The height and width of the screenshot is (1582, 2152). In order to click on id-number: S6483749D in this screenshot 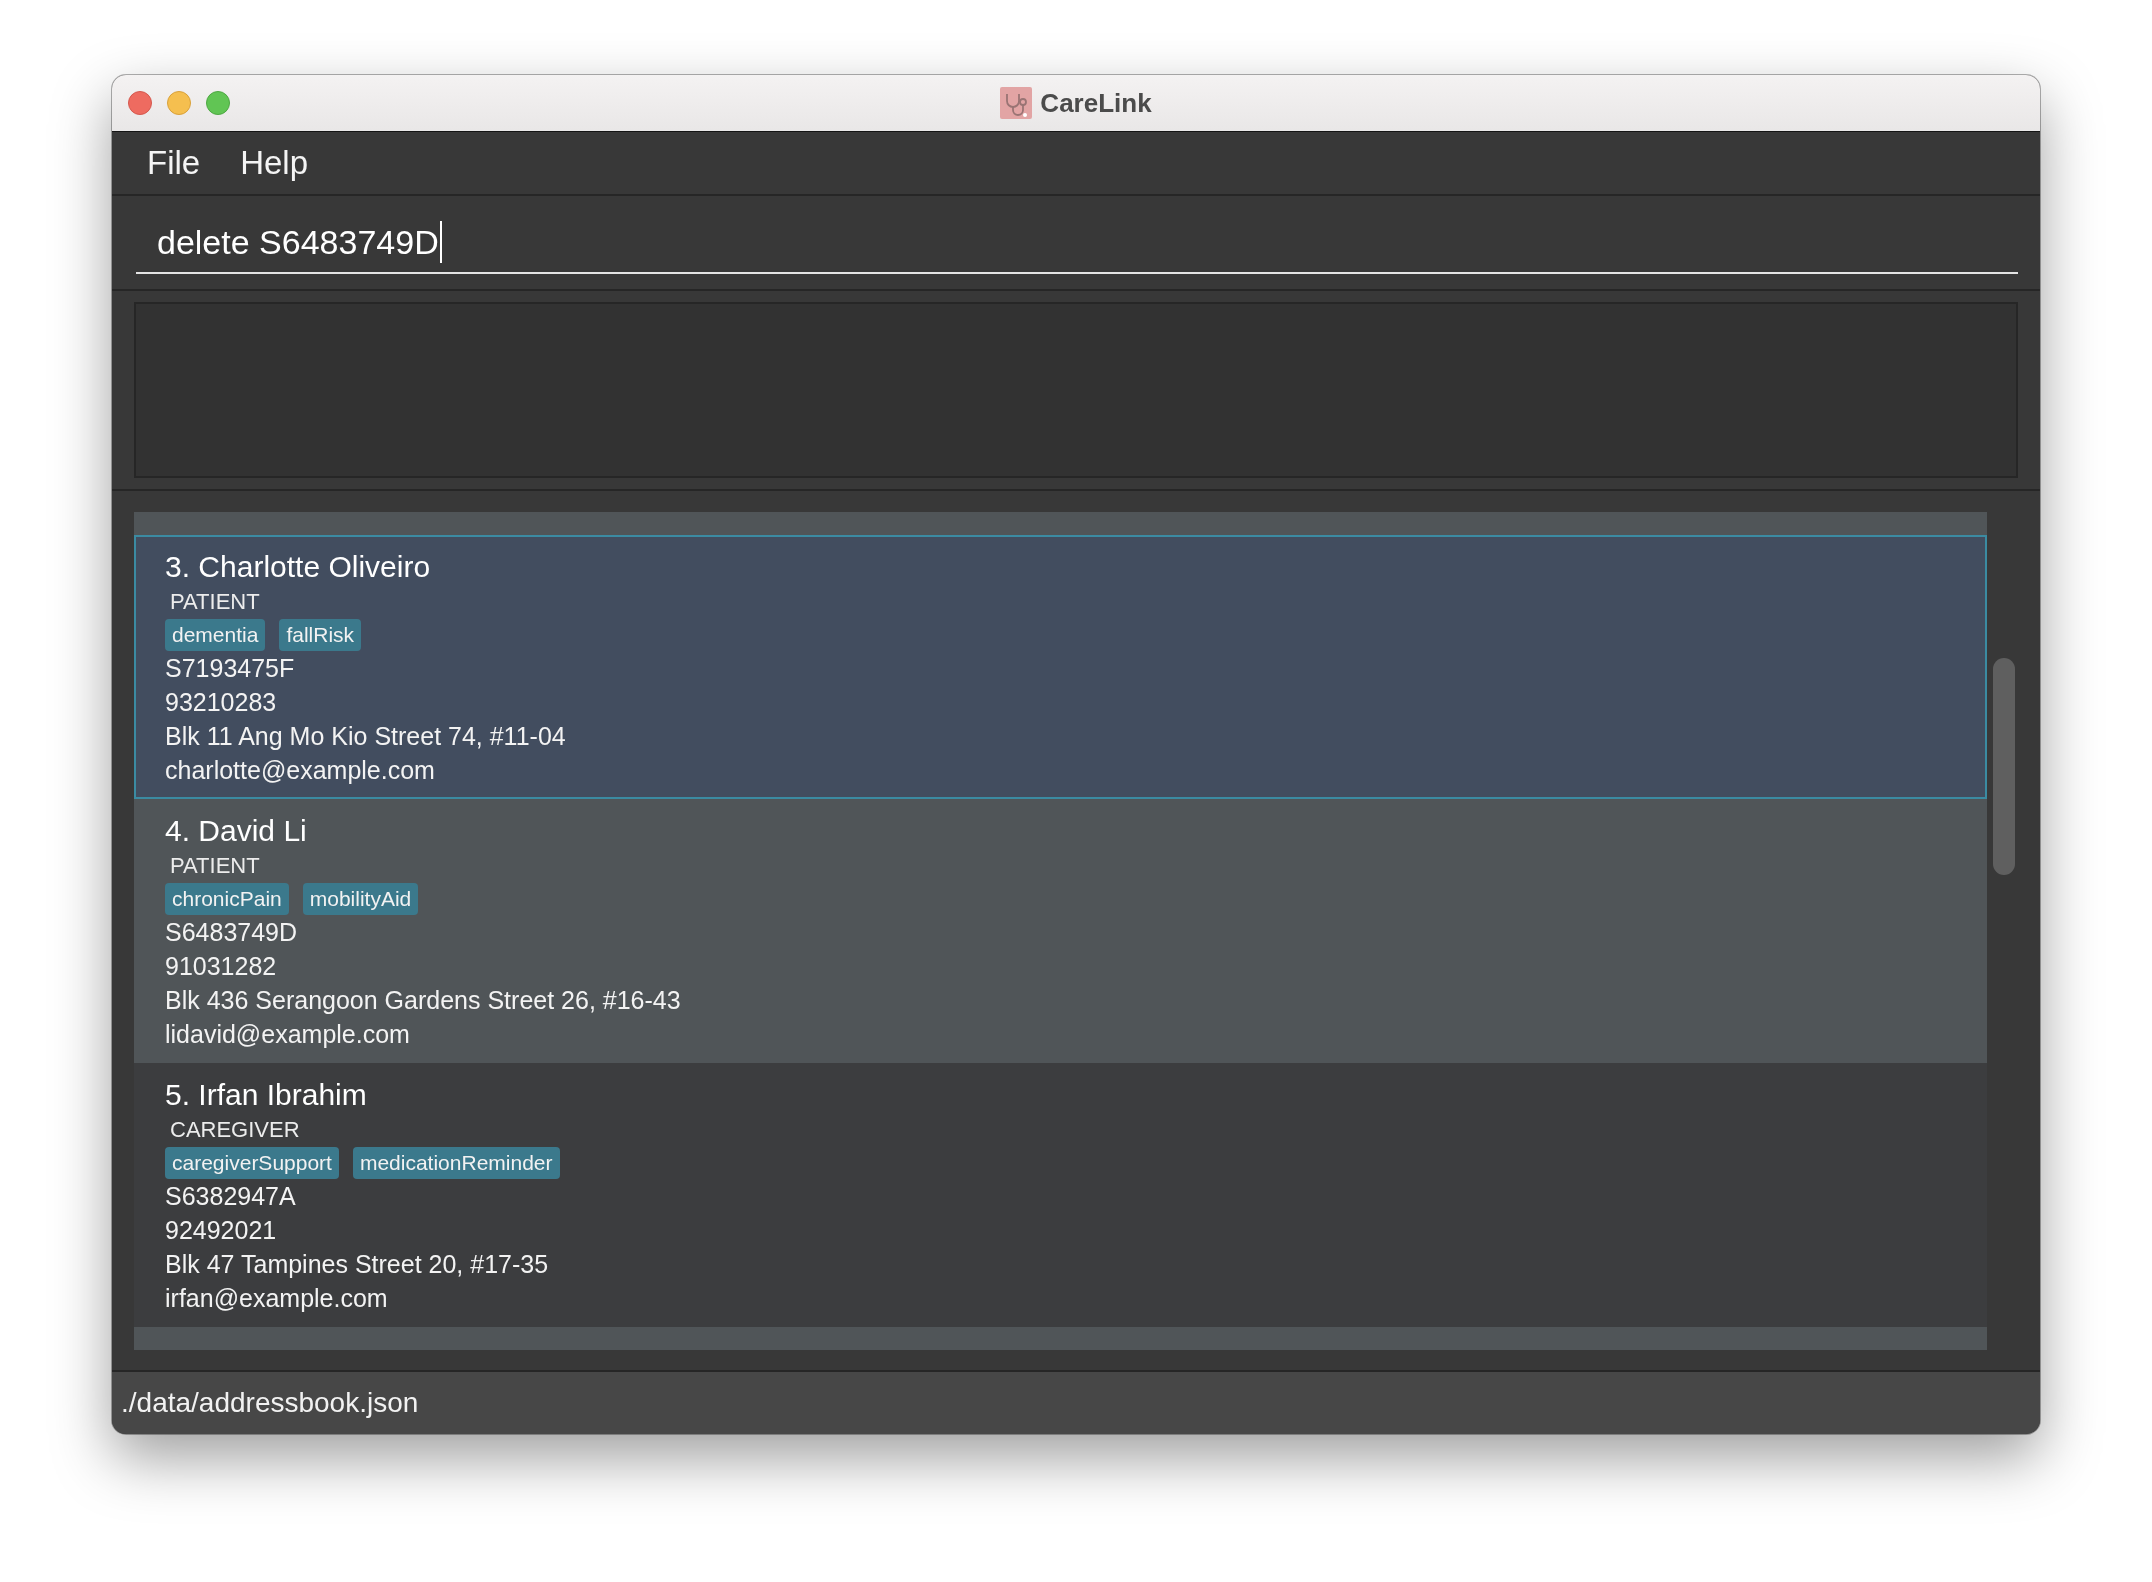, I will do `click(231, 932)`.